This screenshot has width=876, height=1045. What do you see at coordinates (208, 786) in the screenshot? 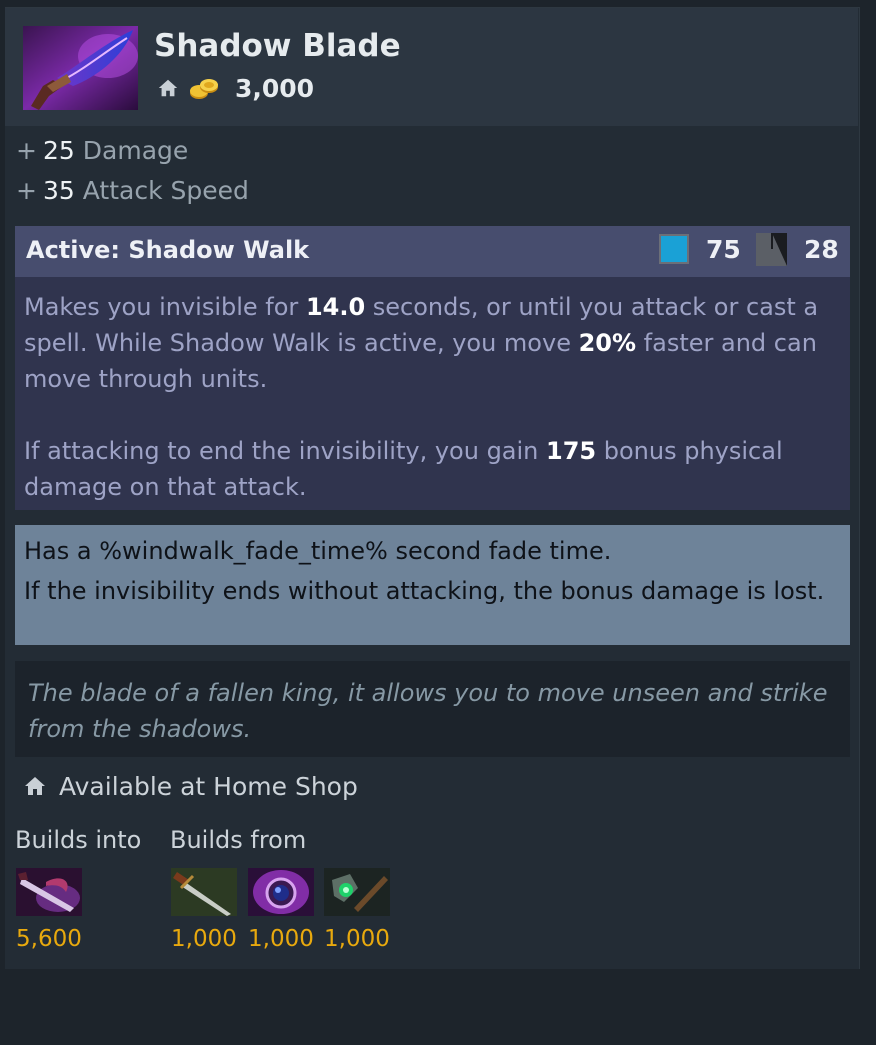
I see `availability-text: Available at Home Shop` at bounding box center [208, 786].